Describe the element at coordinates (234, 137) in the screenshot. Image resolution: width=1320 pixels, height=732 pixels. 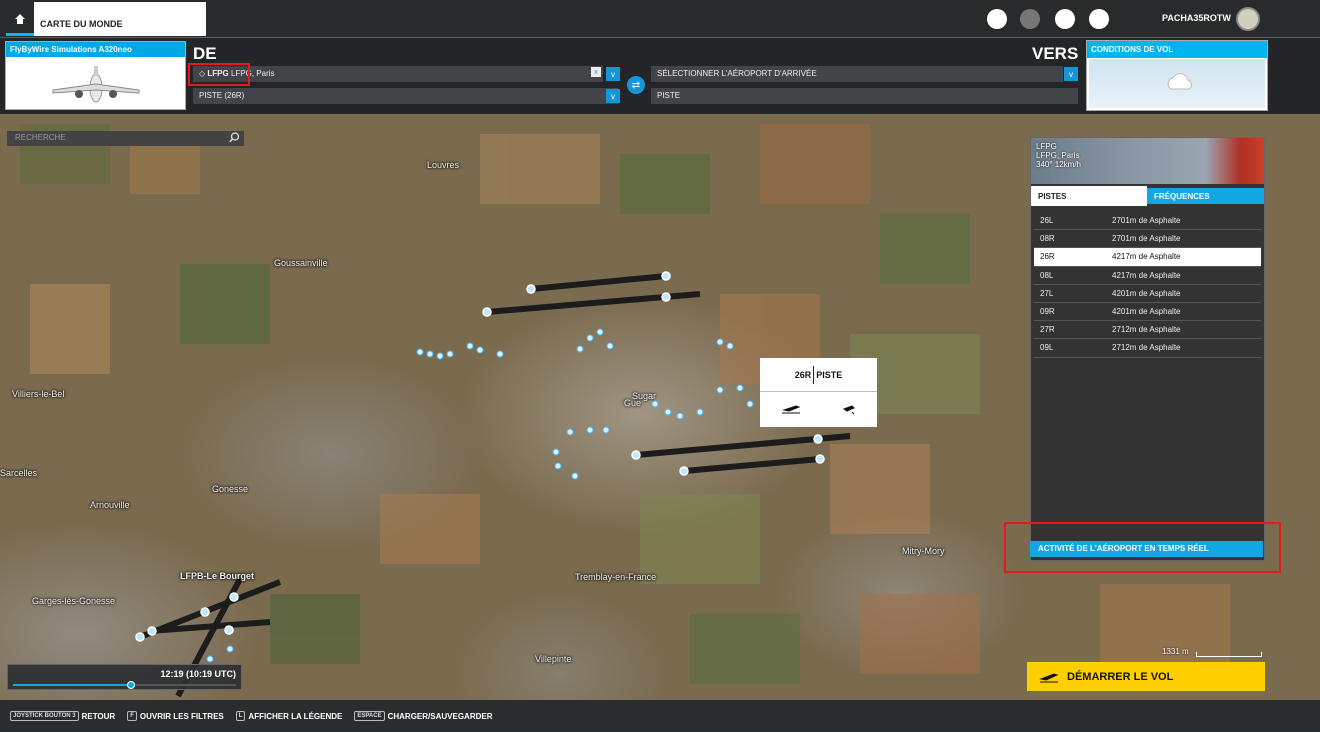
I see `search-icon` at that location.